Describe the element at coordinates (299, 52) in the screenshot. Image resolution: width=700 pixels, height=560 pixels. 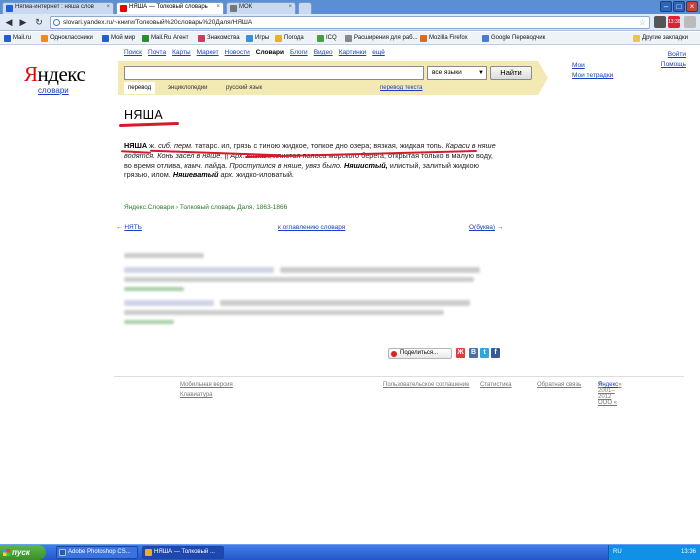
I see `nav-blogi: Блоги` at that location.